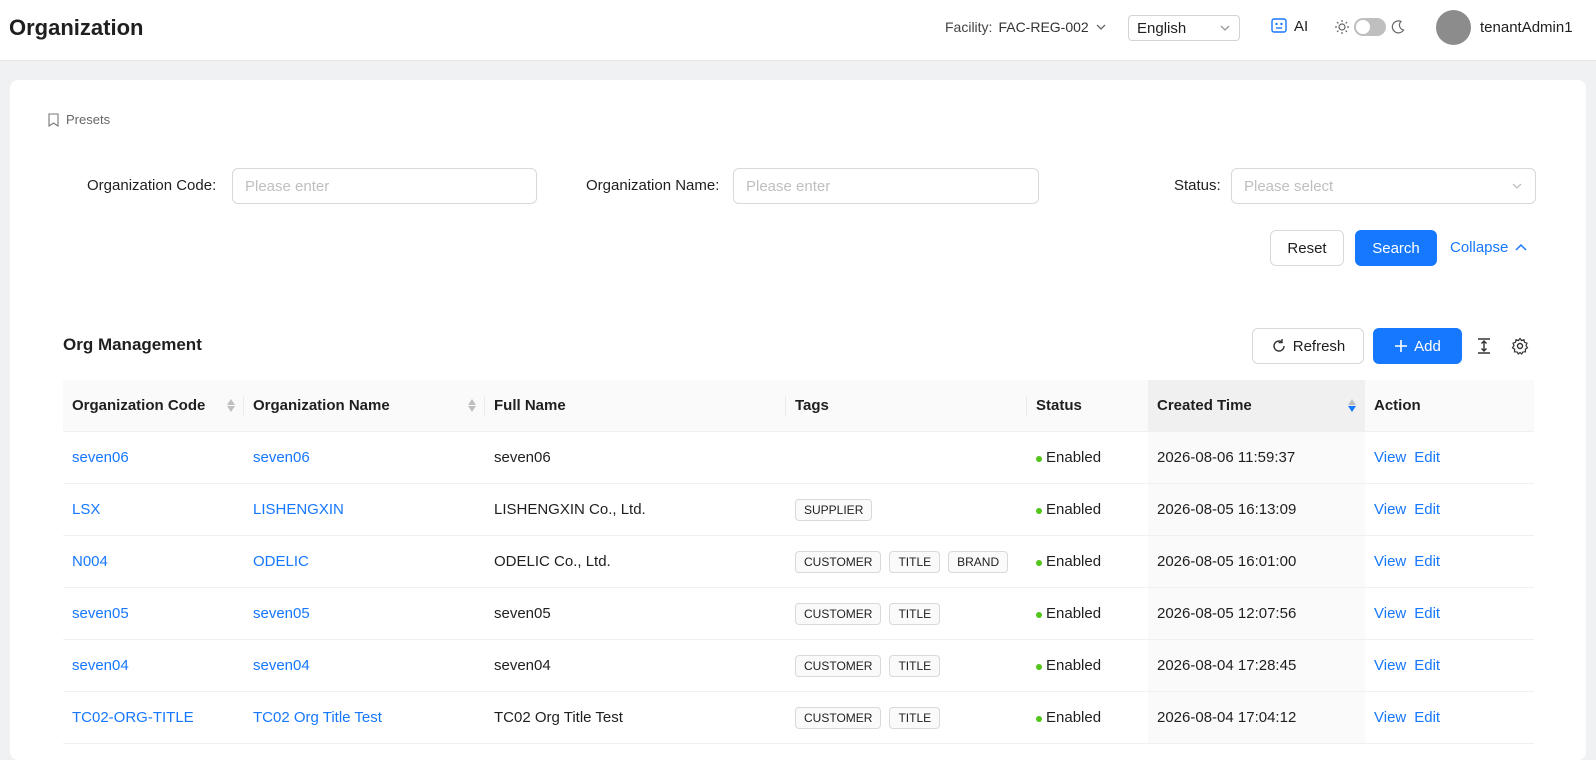 This screenshot has height=760, width=1596. Describe the element at coordinates (834, 509) in the screenshot. I see `tag-badge: SUPPLIER` at that location.